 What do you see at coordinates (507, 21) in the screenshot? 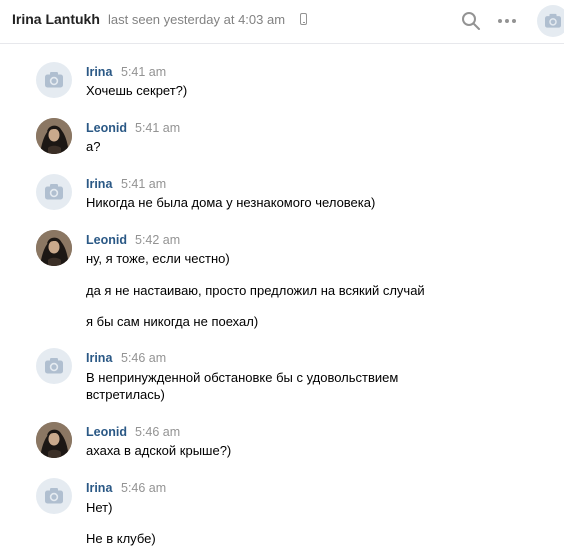
I see `more-icon` at bounding box center [507, 21].